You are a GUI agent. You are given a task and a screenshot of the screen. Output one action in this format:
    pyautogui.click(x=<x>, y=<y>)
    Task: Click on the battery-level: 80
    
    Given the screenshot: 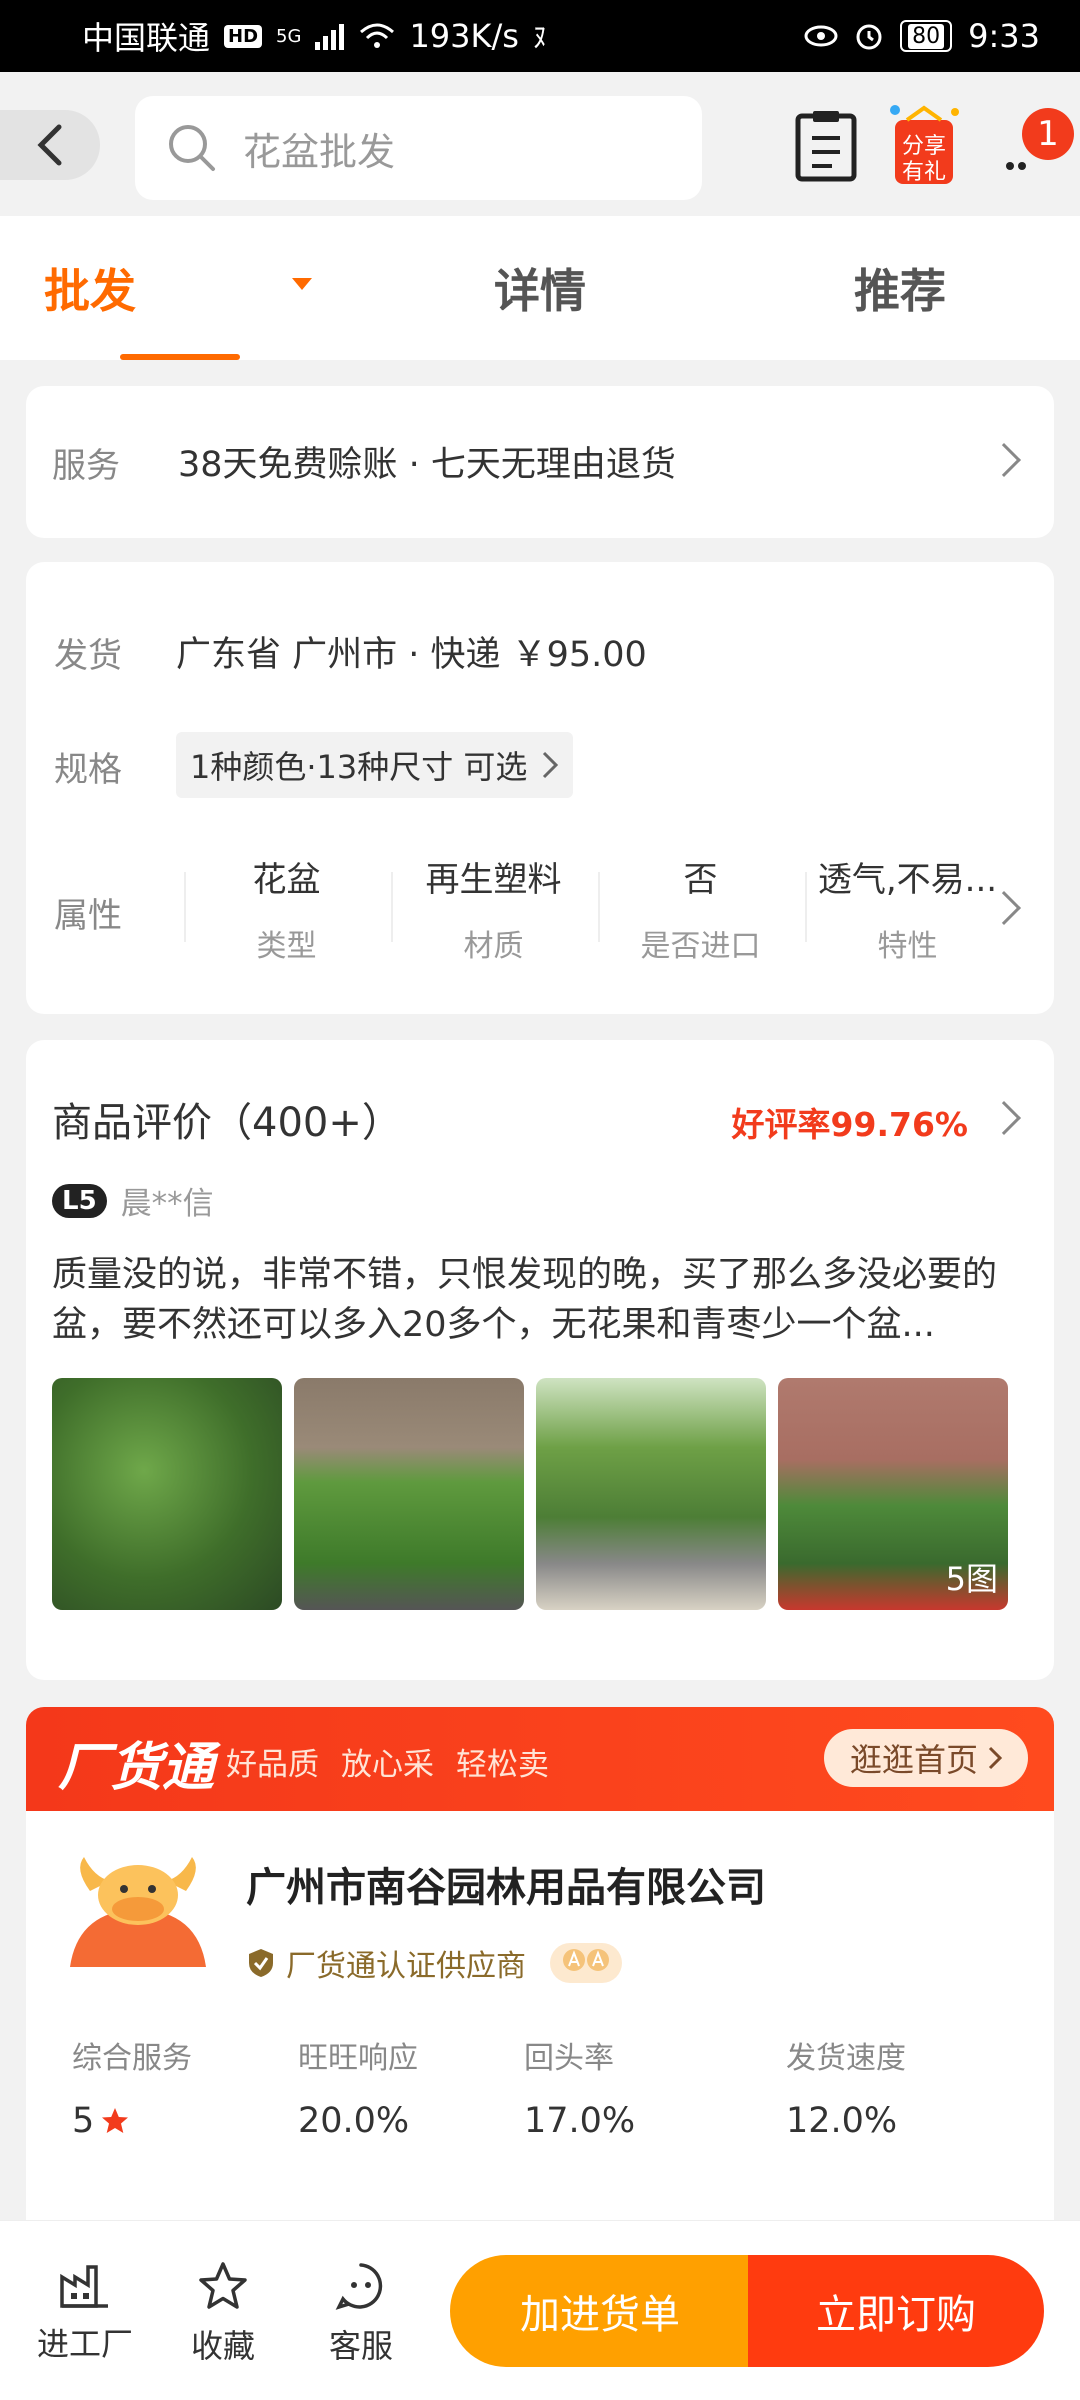 What is the action you would take?
    pyautogui.click(x=926, y=36)
    